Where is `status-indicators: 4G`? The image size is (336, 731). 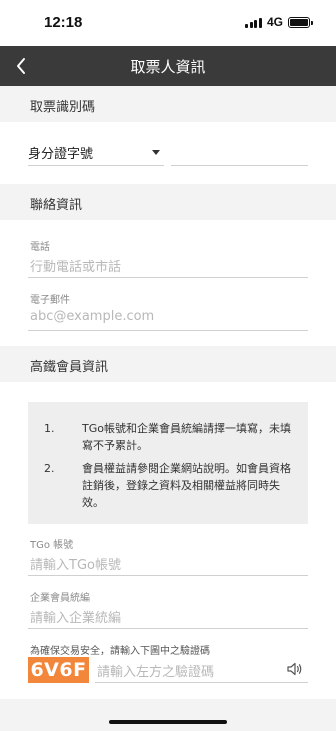
status-indicators: 4G is located at coordinates (279, 22).